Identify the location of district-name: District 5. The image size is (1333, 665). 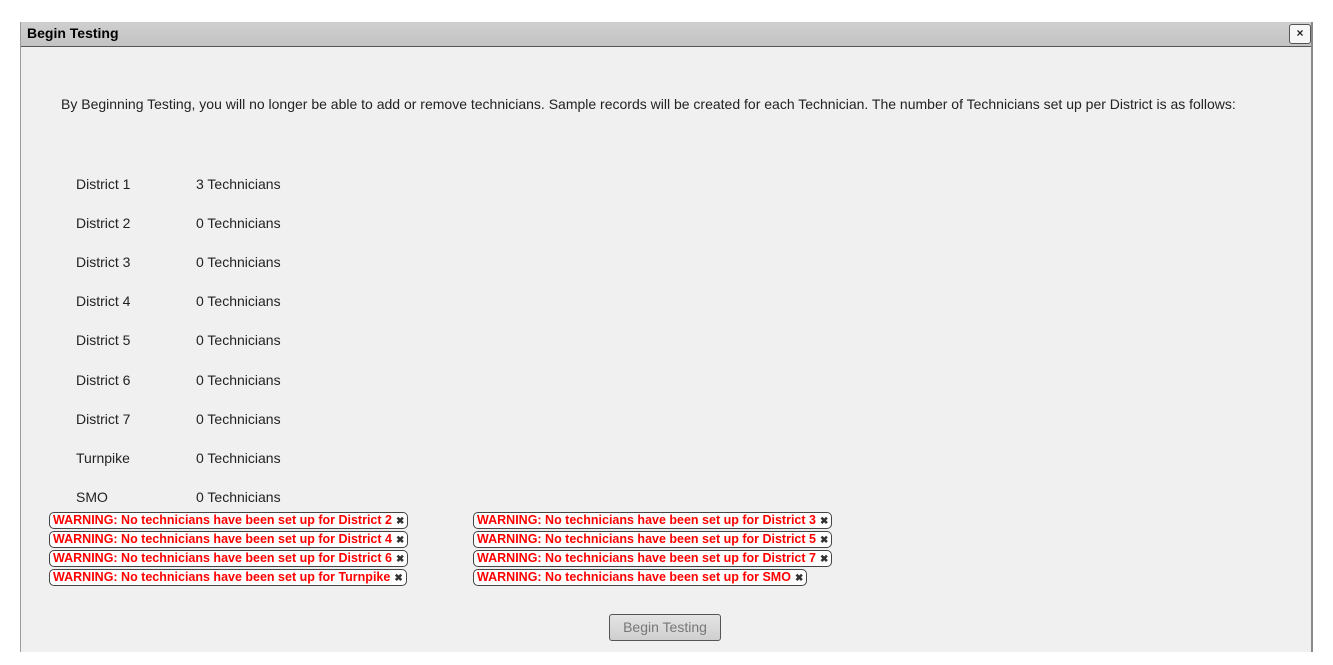
(103, 340).